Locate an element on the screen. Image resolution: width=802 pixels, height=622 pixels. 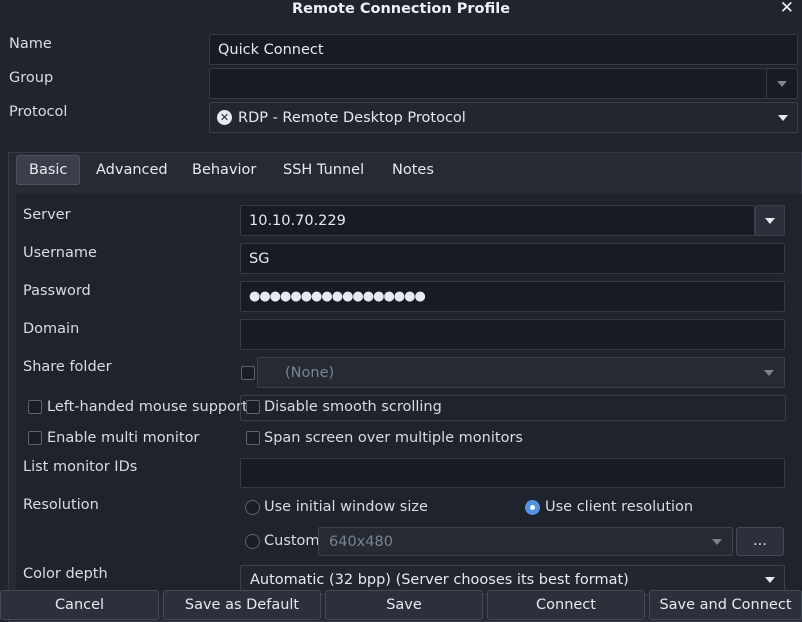
color-depth-label: Color depth is located at coordinates (65, 574).